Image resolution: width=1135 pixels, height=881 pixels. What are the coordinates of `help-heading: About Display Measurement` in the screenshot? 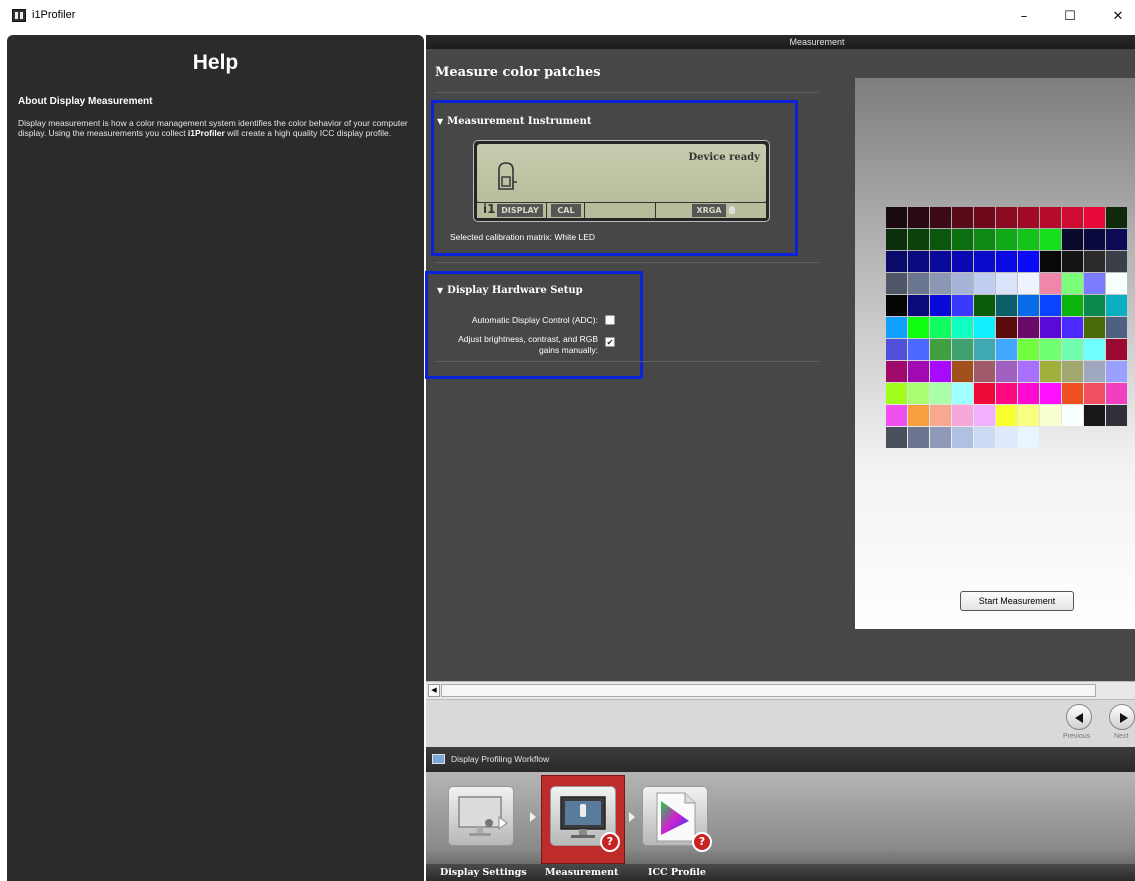 It's located at (85, 101).